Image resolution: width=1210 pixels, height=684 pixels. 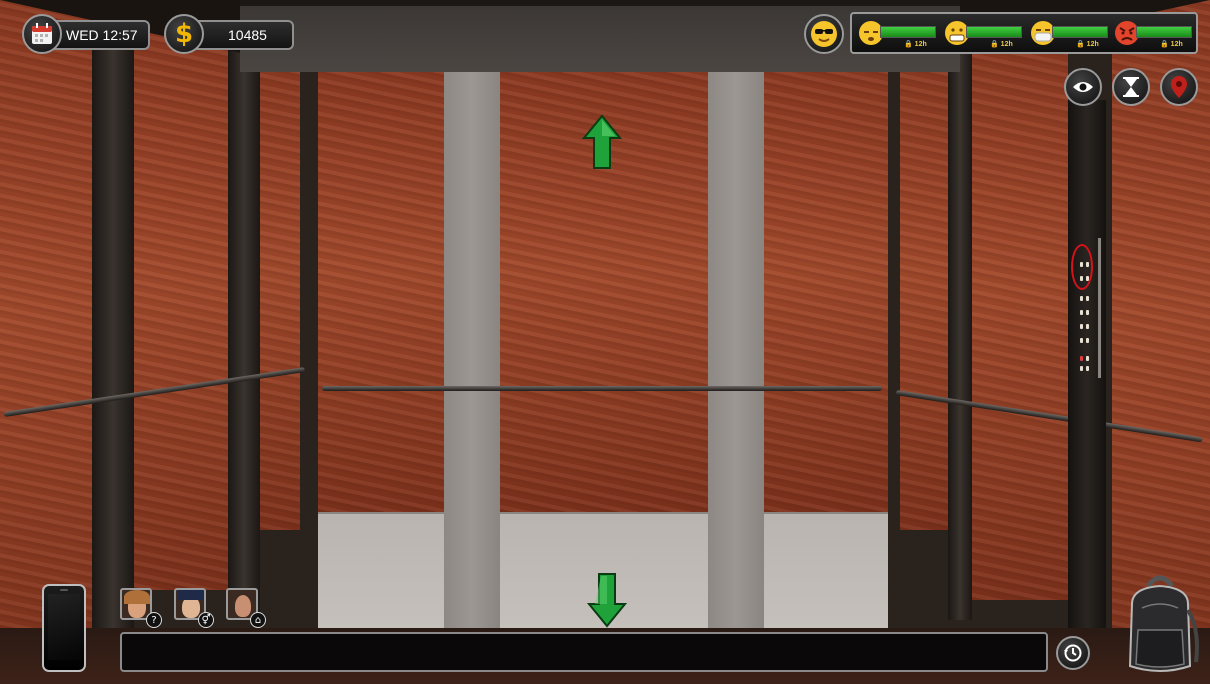 What do you see at coordinates (602, 388) in the screenshot?
I see `handrail-back` at bounding box center [602, 388].